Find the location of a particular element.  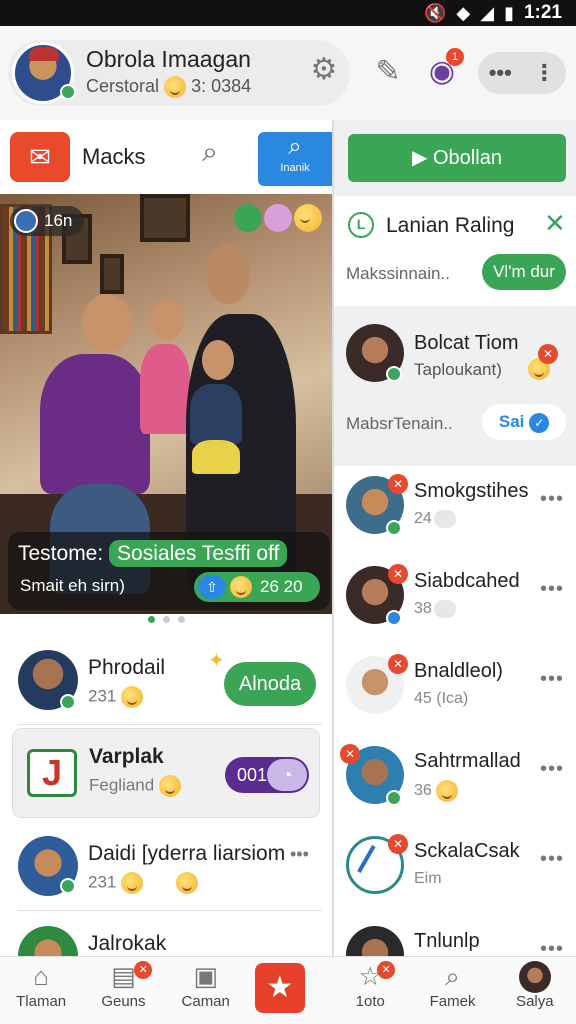

nav-1oto: ☆ ✕ 1oto is located at coordinates (370, 990).